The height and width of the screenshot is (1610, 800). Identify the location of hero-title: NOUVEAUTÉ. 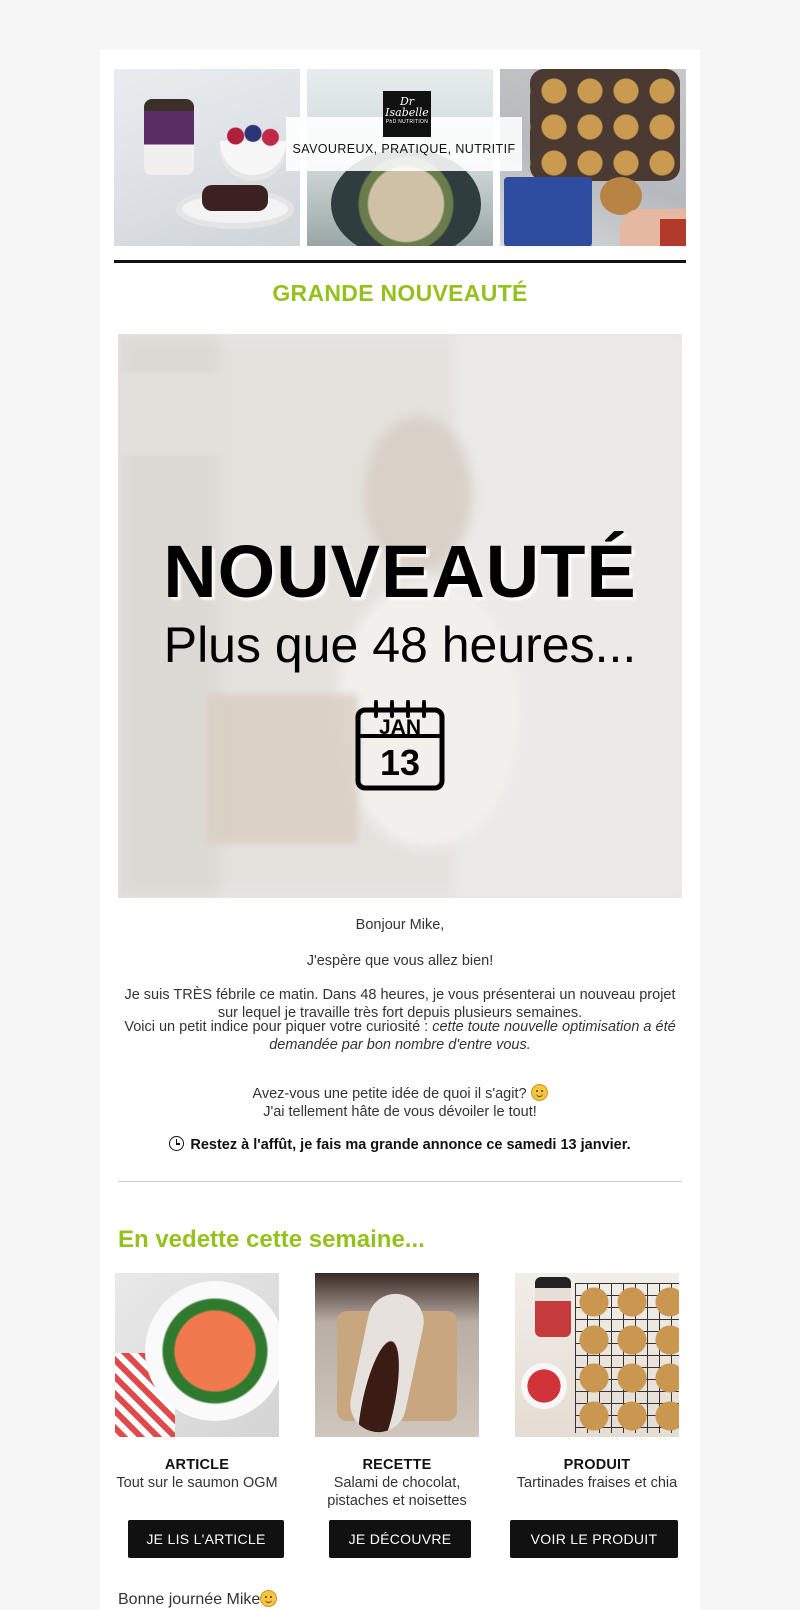
(400, 571).